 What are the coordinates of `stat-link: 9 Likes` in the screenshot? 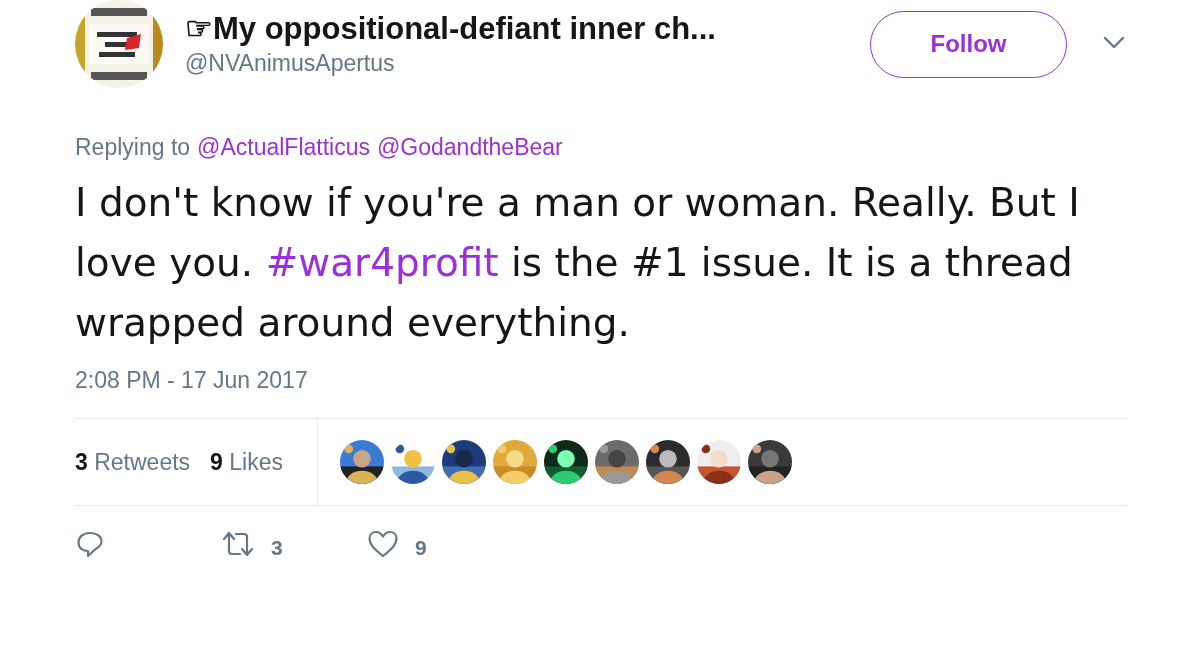 It's located at (246, 462).